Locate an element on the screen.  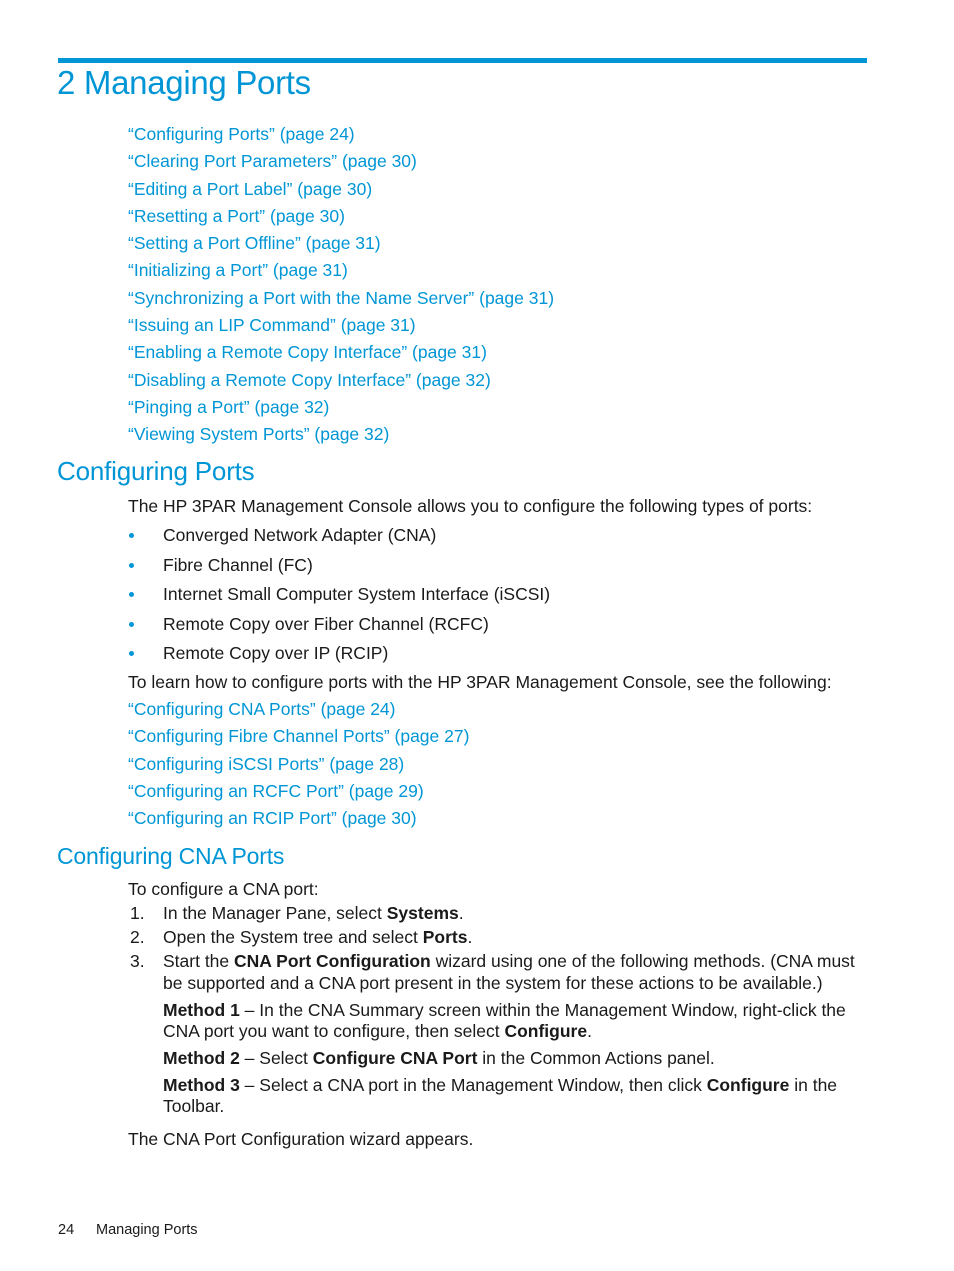
configure-link-item: “Configuring CNA Ports” (page 24) is located at coordinates (298, 710).